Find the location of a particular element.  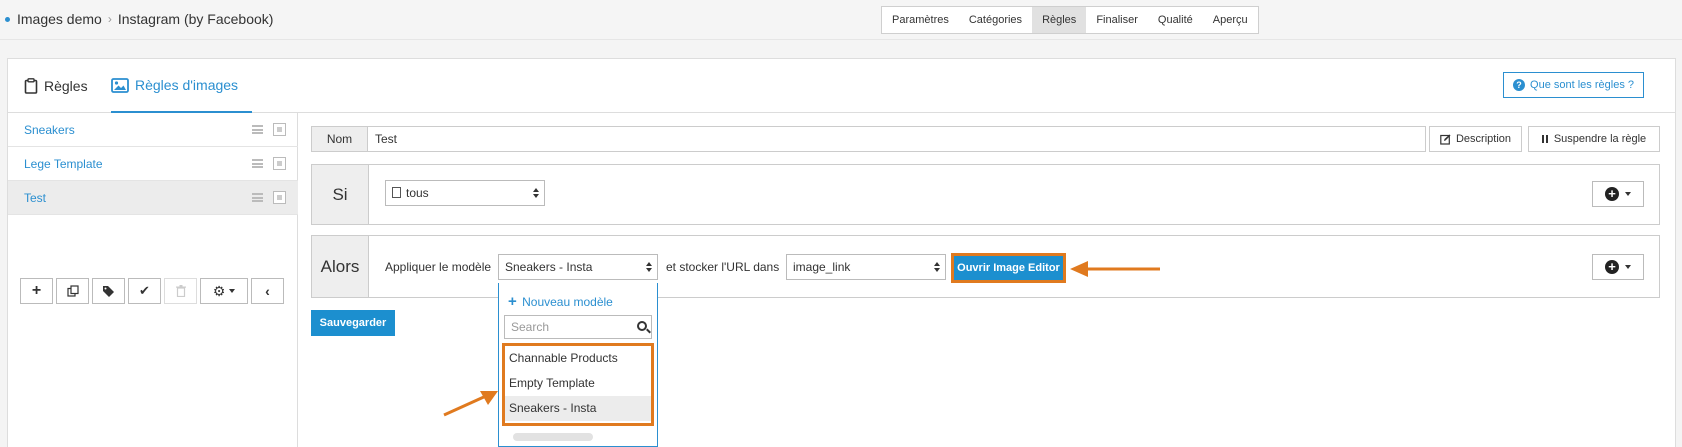

url-field-select: image_link is located at coordinates (866, 267).